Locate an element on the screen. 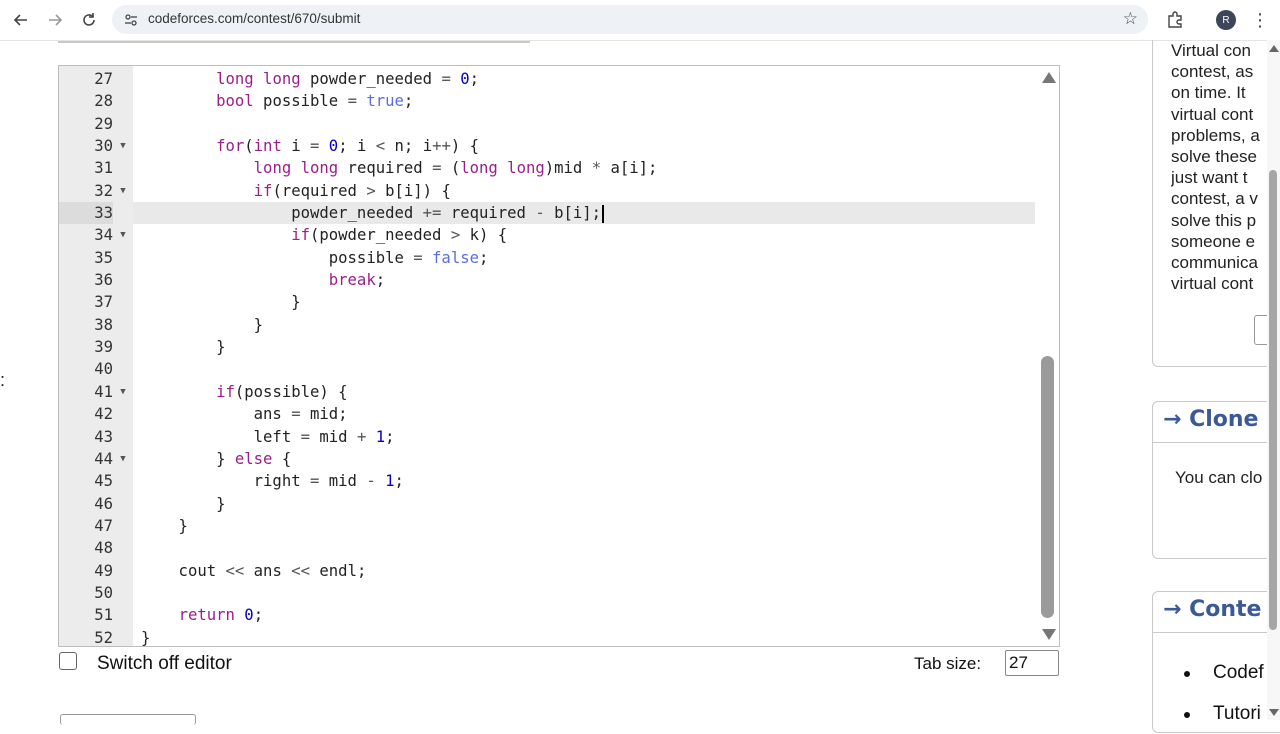  code-line: 30 ▼ for(int i = 0; i < n; i++) { is located at coordinates (547, 146).